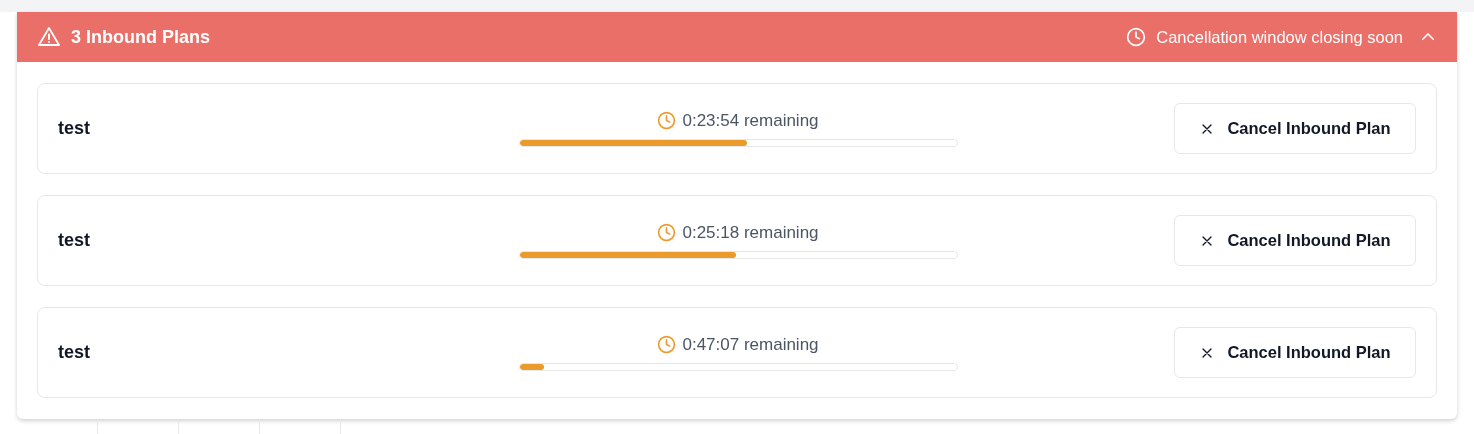  Describe the element at coordinates (1279, 37) in the screenshot. I see `banner-notice: Cancellation window closing soon` at that location.